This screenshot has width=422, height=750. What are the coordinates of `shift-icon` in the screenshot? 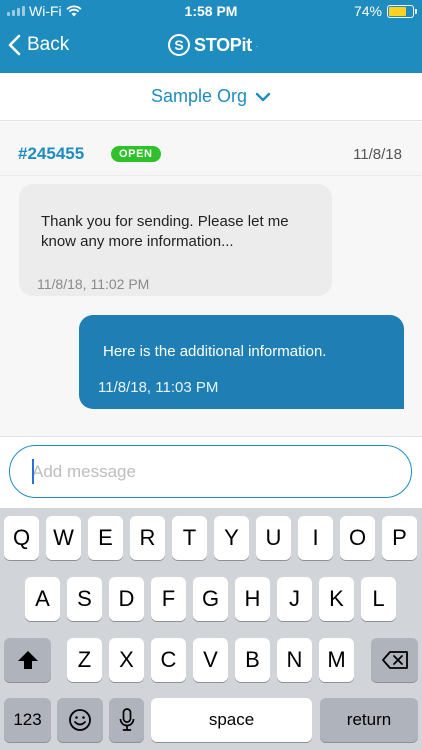 It's located at (27, 660).